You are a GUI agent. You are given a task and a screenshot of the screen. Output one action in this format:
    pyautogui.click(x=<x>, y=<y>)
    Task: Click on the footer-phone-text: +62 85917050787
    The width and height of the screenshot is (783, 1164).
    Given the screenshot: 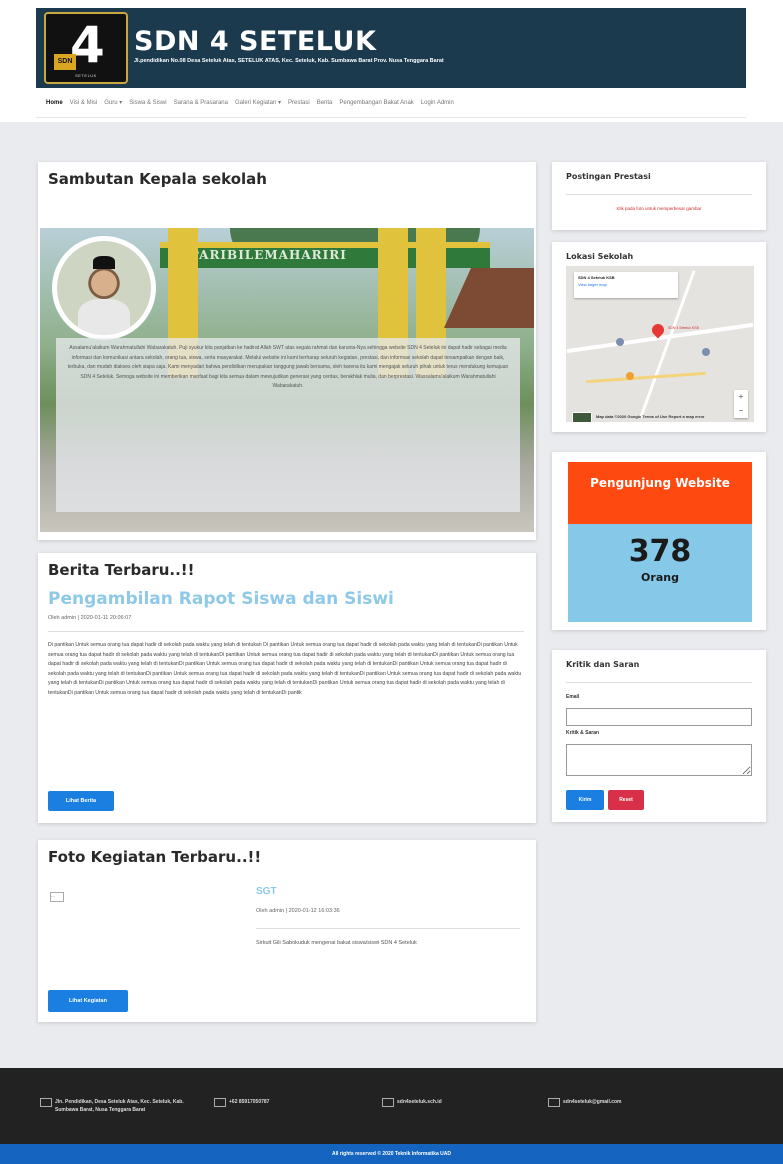 What is the action you would take?
    pyautogui.click(x=249, y=1102)
    